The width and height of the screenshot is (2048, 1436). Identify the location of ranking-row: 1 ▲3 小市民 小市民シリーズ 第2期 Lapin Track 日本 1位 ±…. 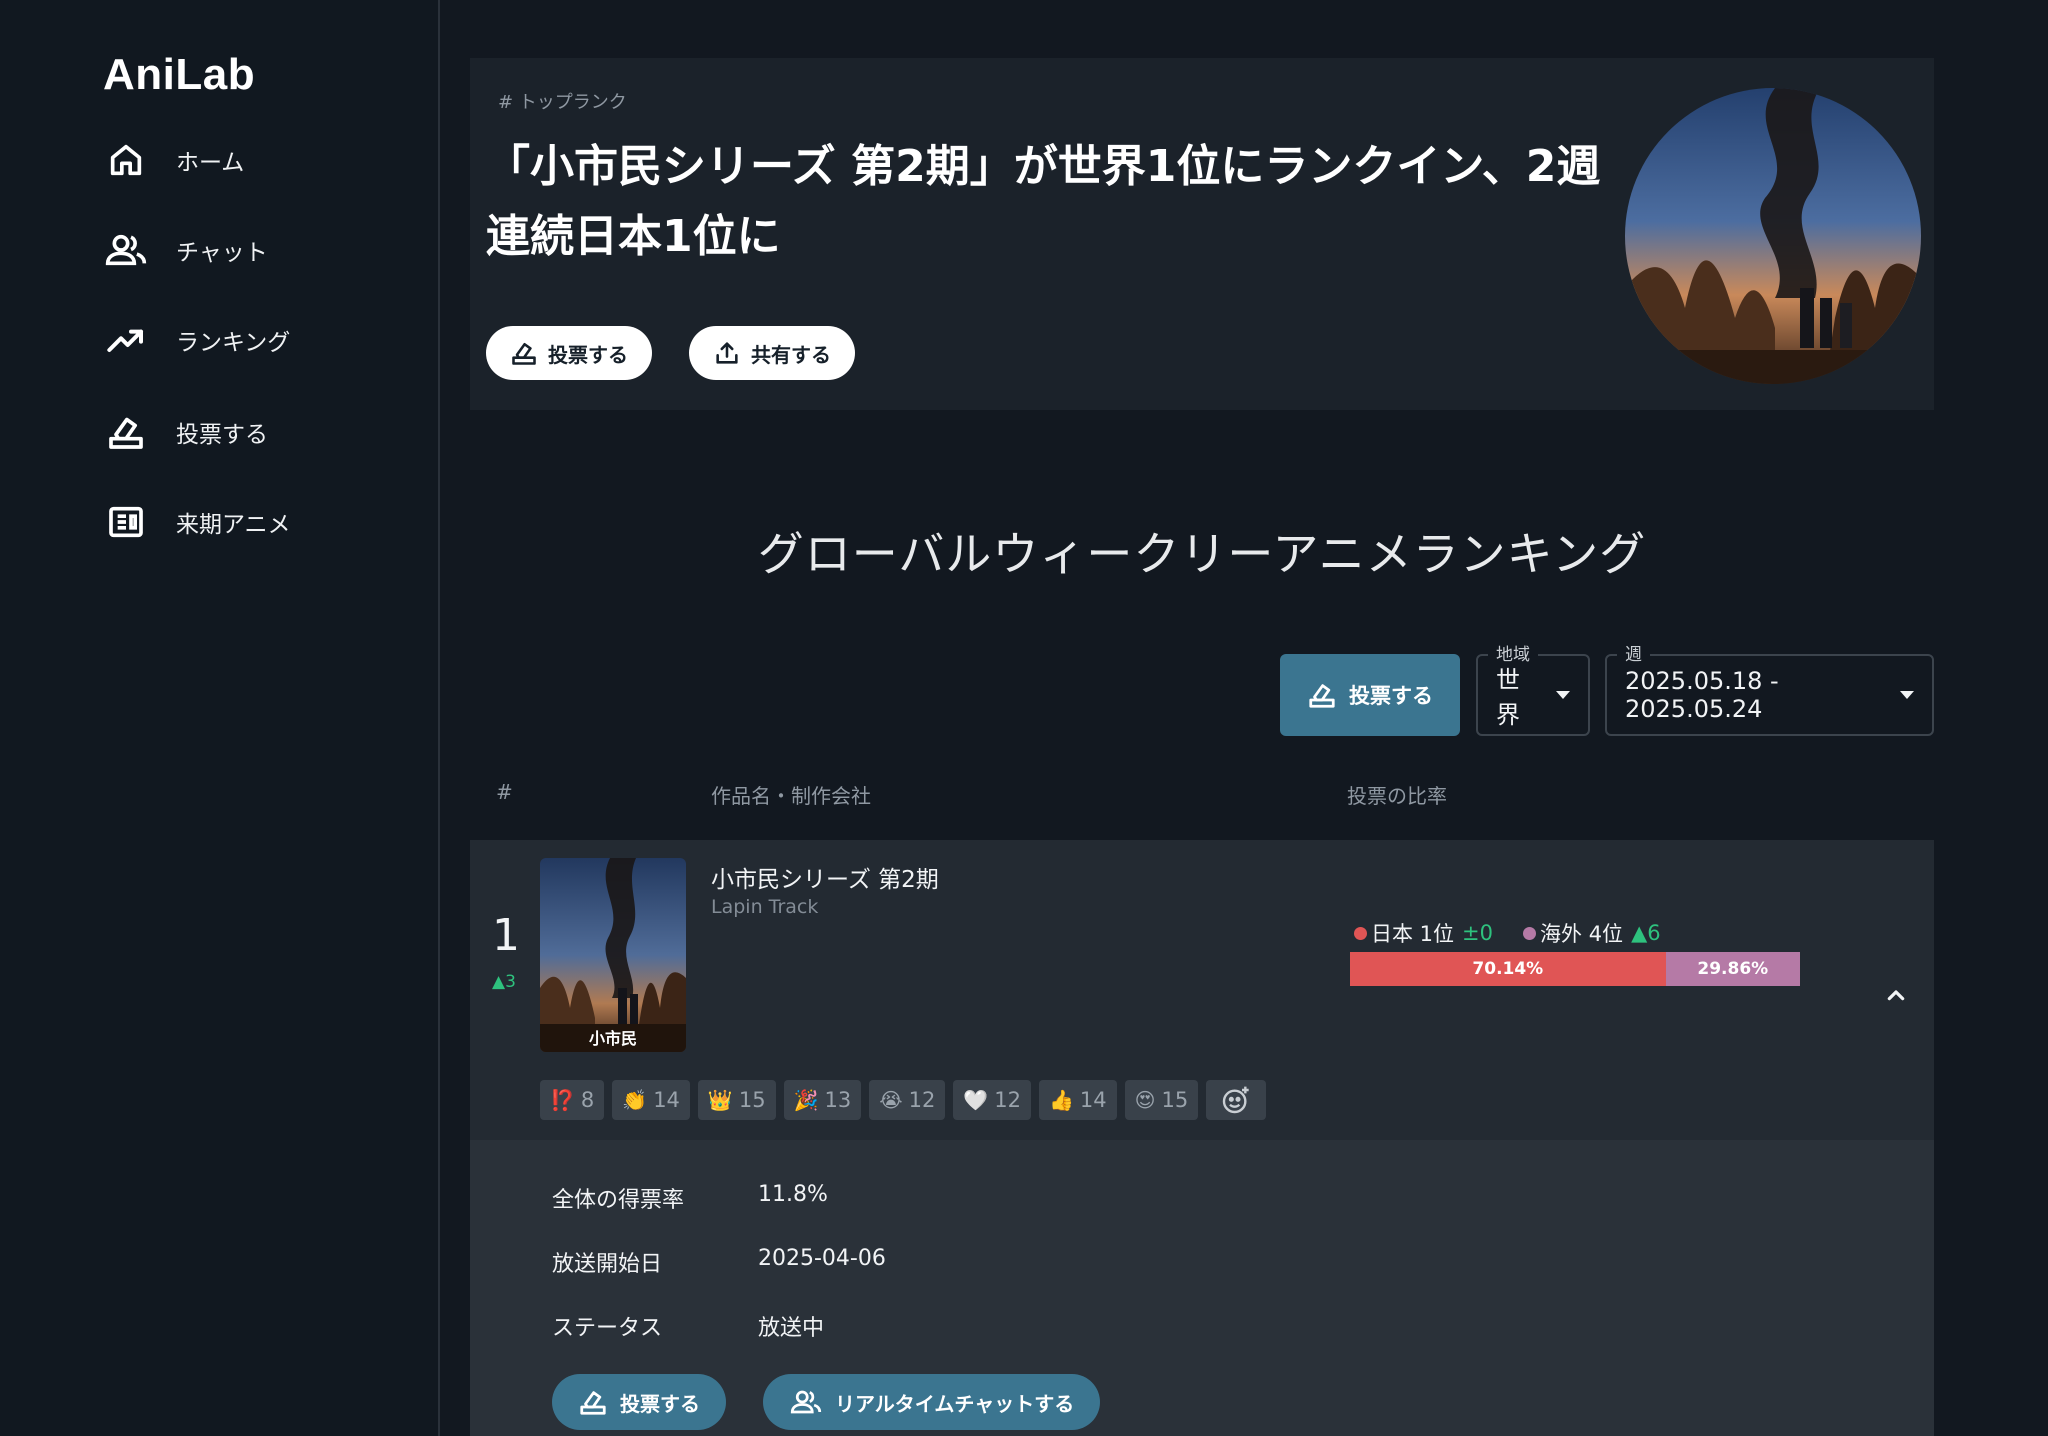
(1202, 990).